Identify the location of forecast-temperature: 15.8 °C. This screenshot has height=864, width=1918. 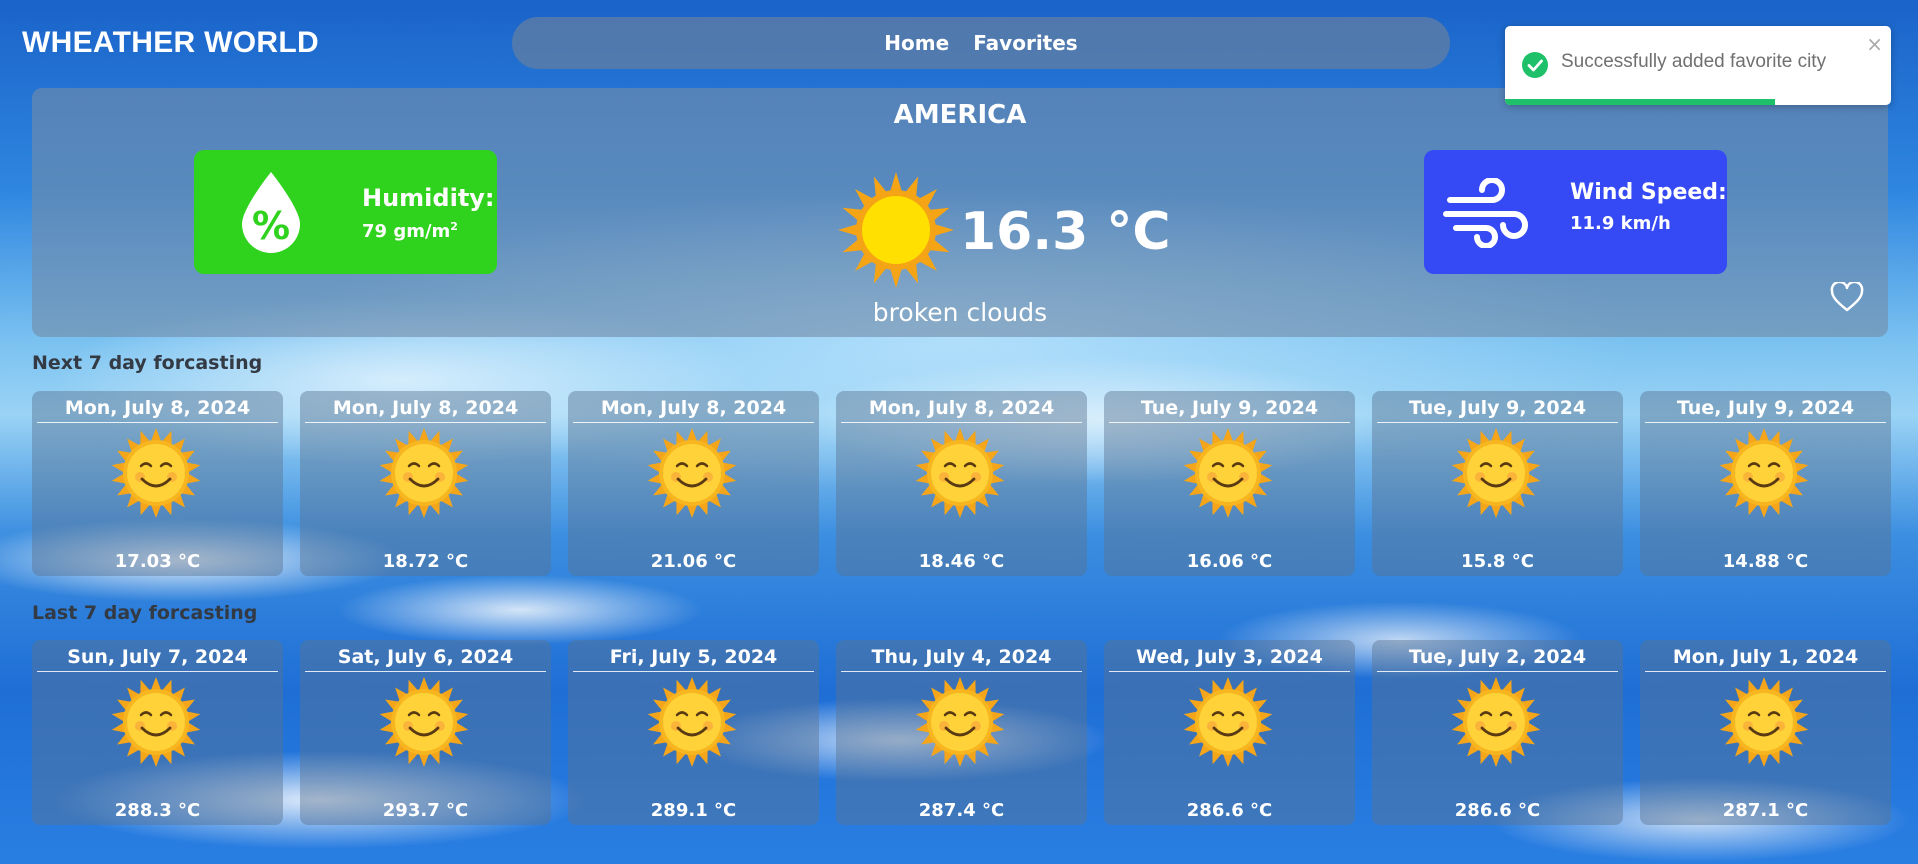
(1497, 561).